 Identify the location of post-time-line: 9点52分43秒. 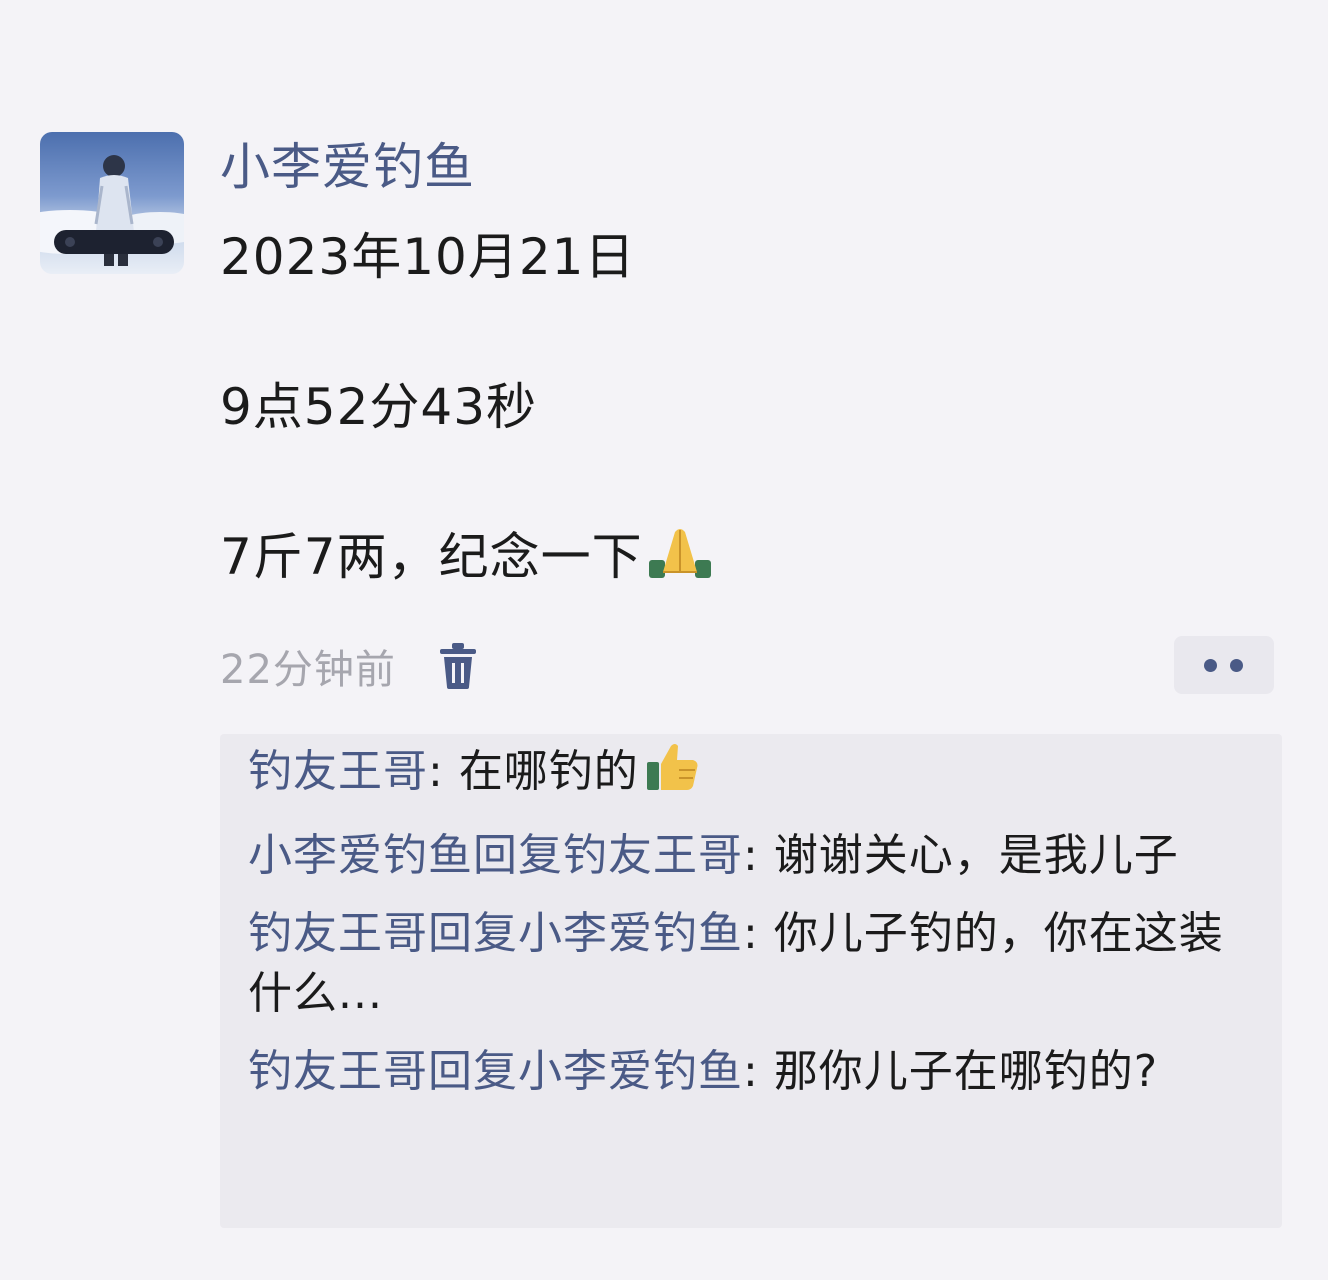
(379, 407).